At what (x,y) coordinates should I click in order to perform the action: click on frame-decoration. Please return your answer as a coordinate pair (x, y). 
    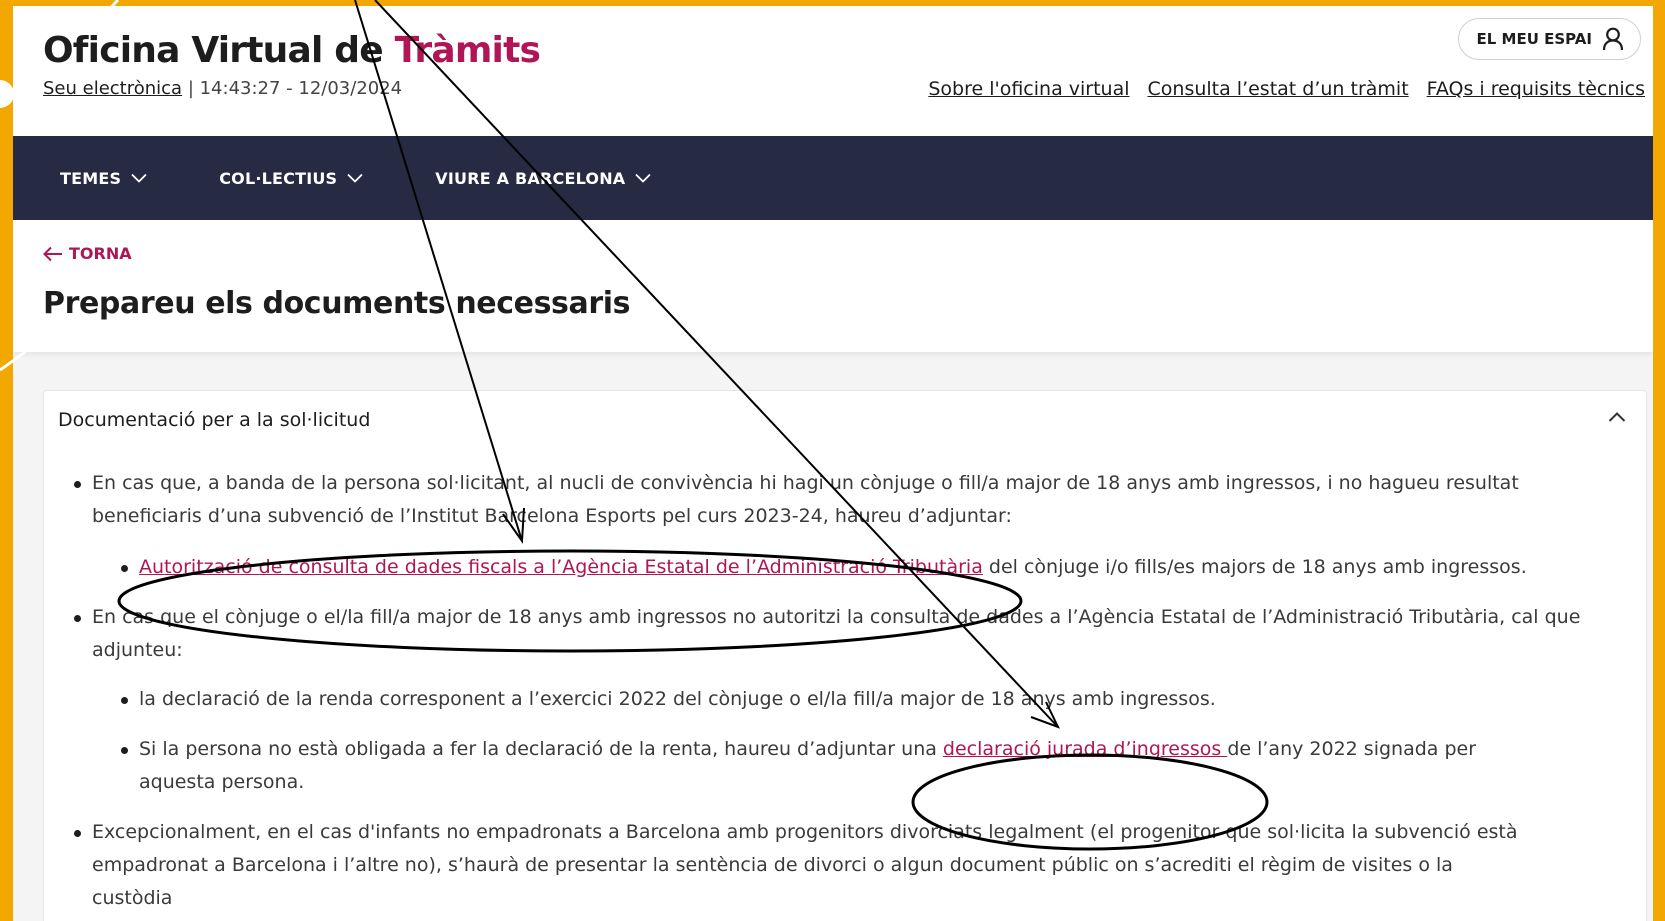
    Looking at the image, I should click on (7, 94).